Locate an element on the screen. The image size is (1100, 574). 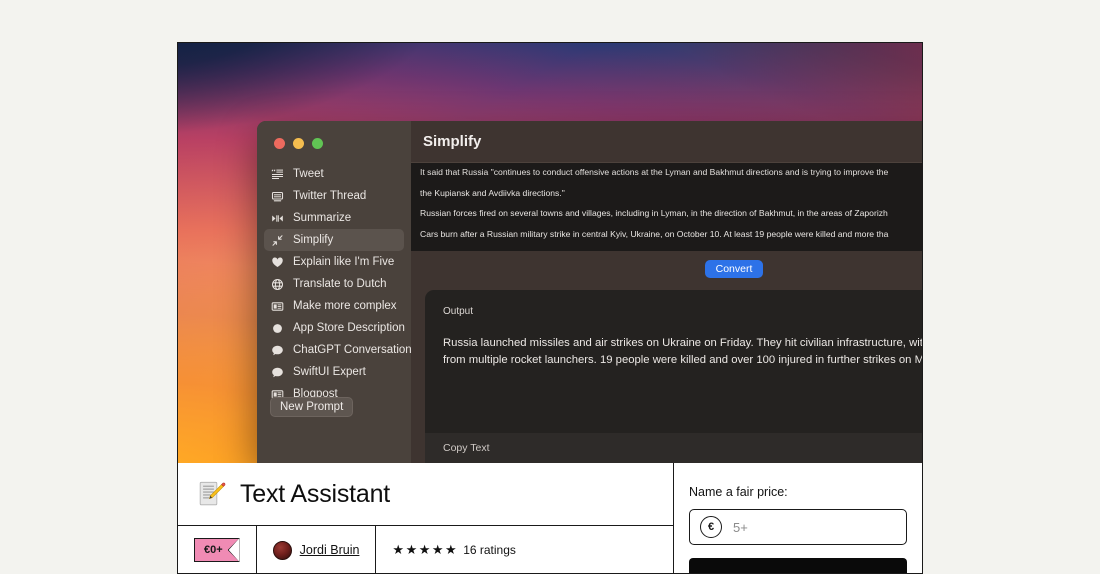
fair-price-label: Name a fair price: is located at coordinates (738, 492).